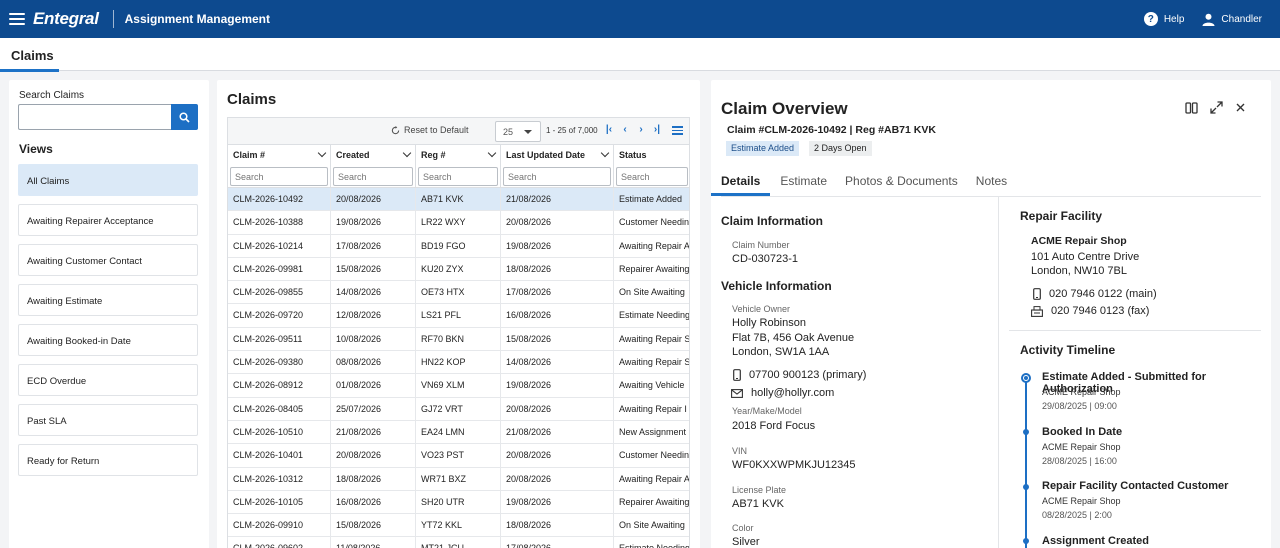 This screenshot has height=548, width=1280. Describe the element at coordinates (113, 19) in the screenshot. I see `header-divider` at that location.